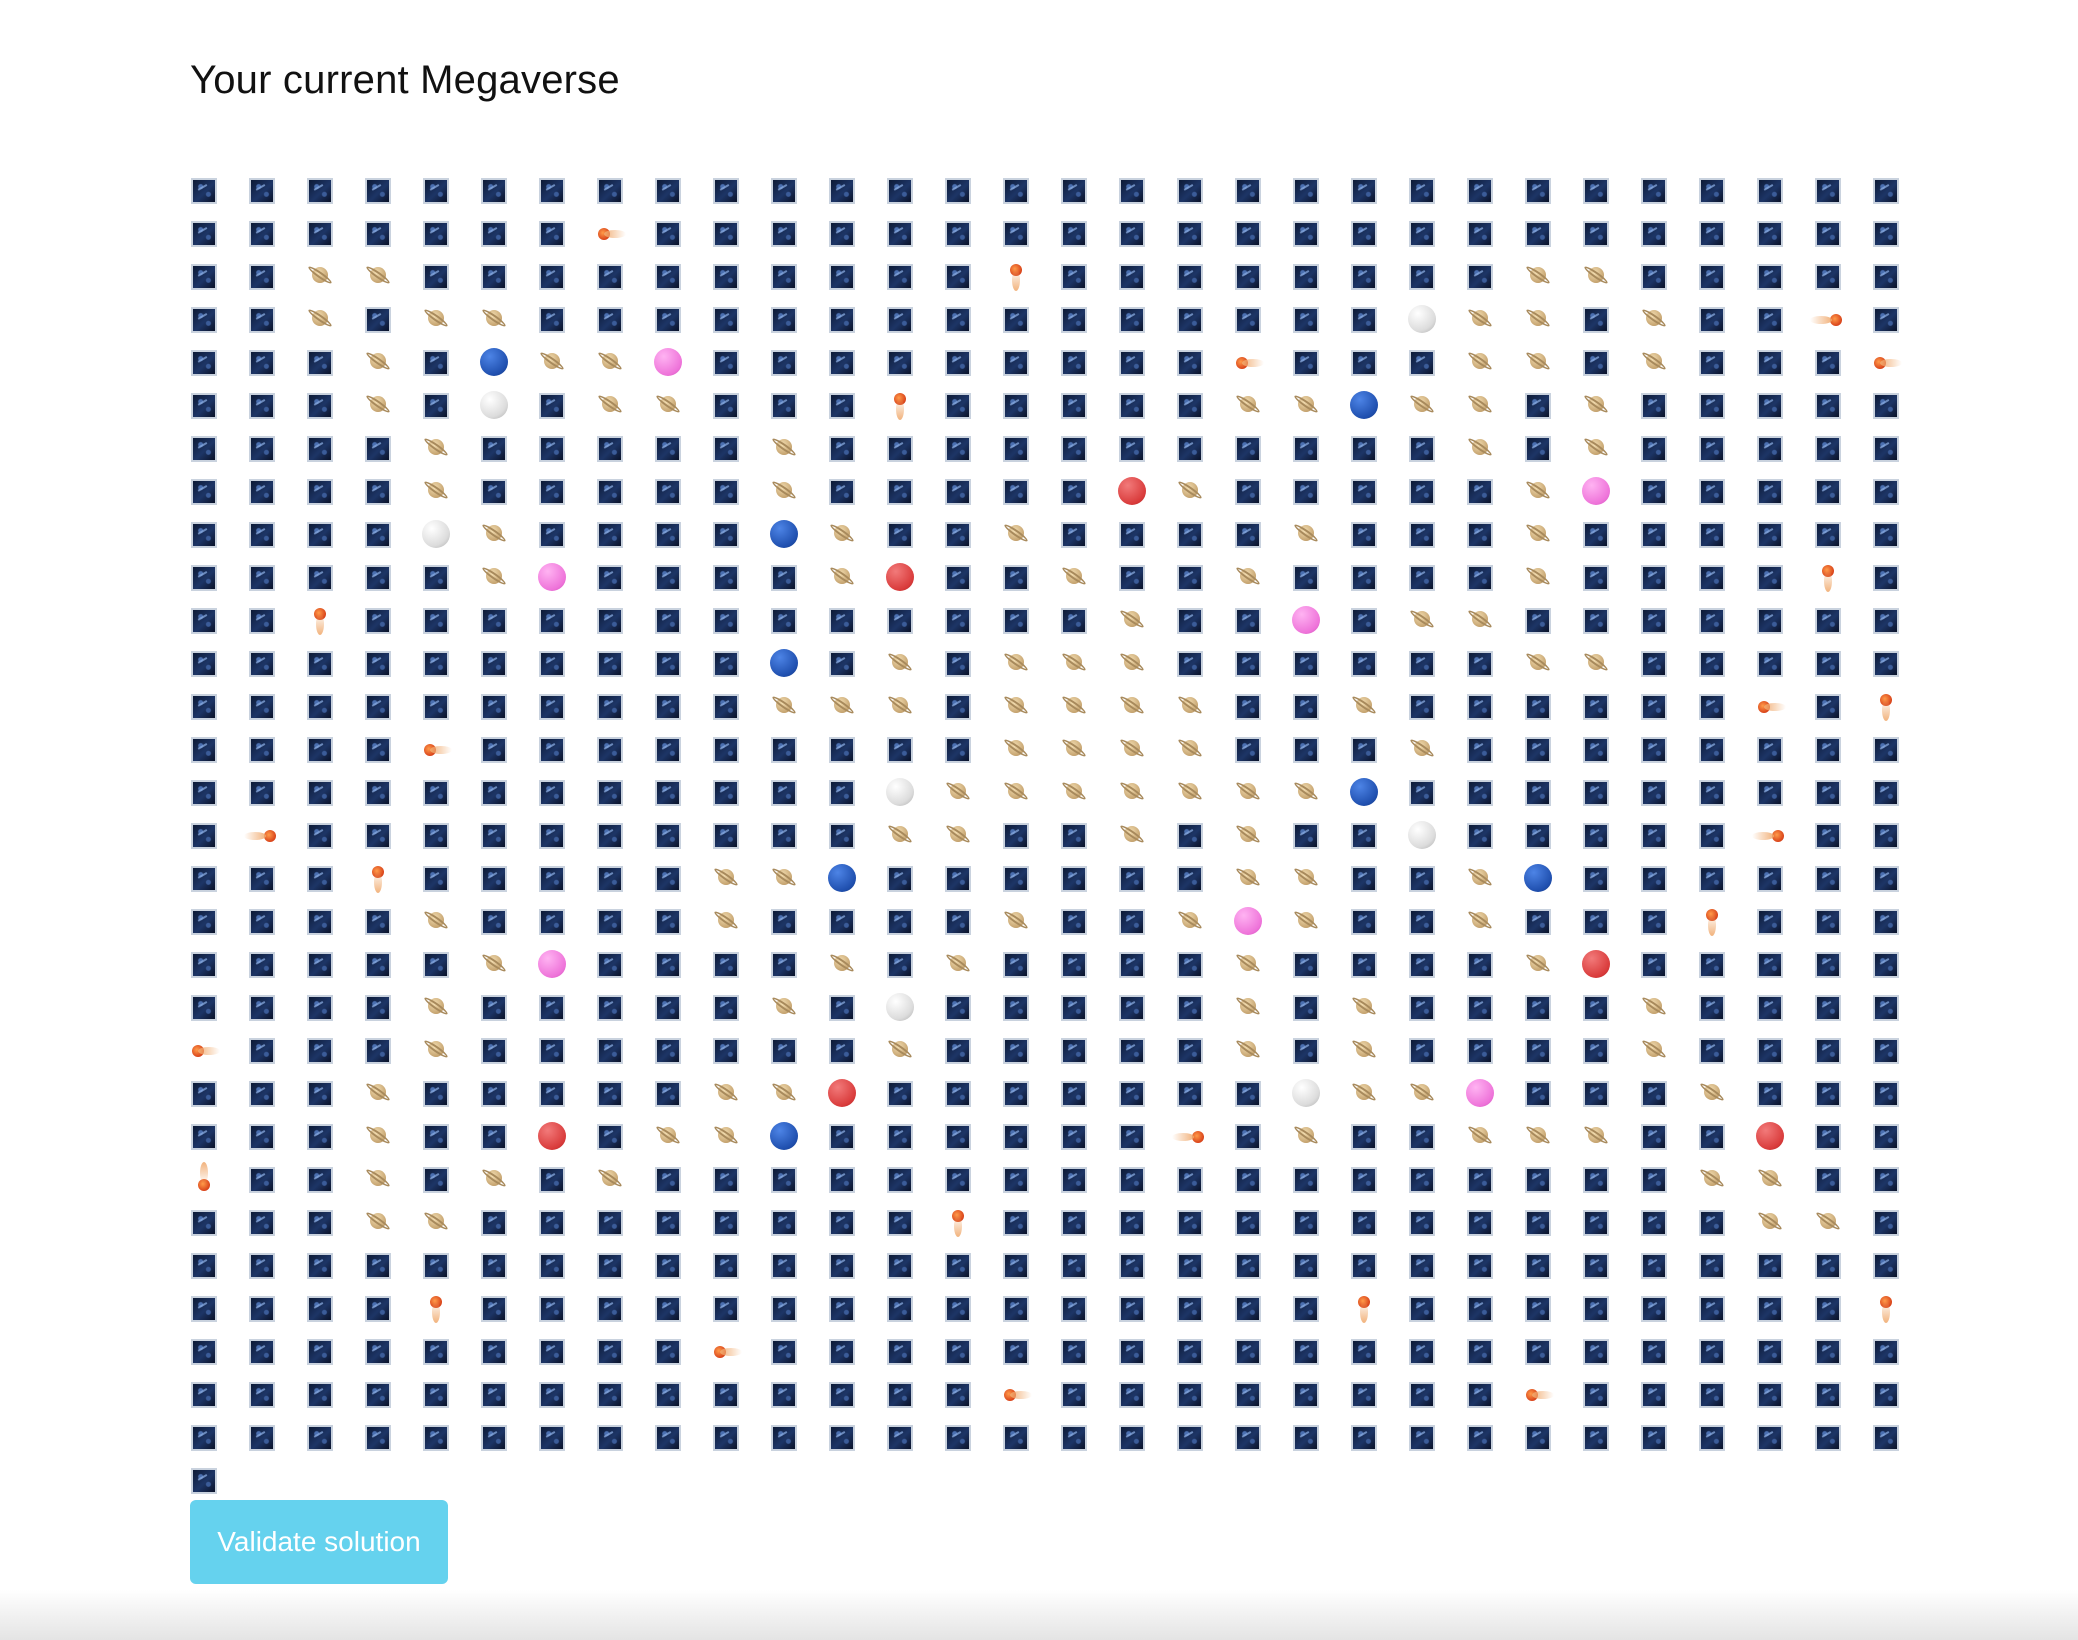  Describe the element at coordinates (1727, 926) in the screenshot. I see `cometh-up-icon` at that location.